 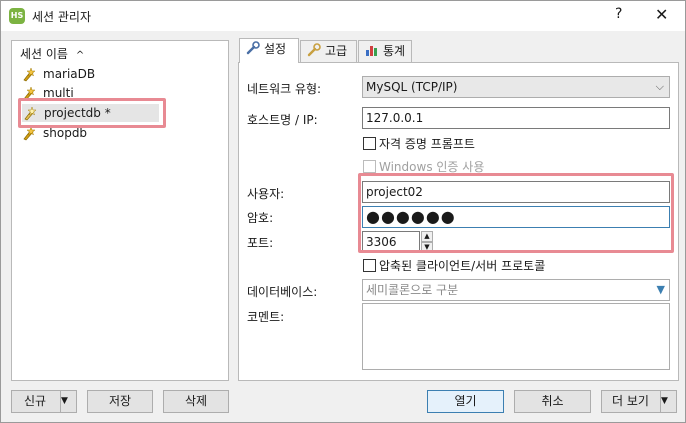 I want to click on tab-settings: 설정, so click(x=269, y=50).